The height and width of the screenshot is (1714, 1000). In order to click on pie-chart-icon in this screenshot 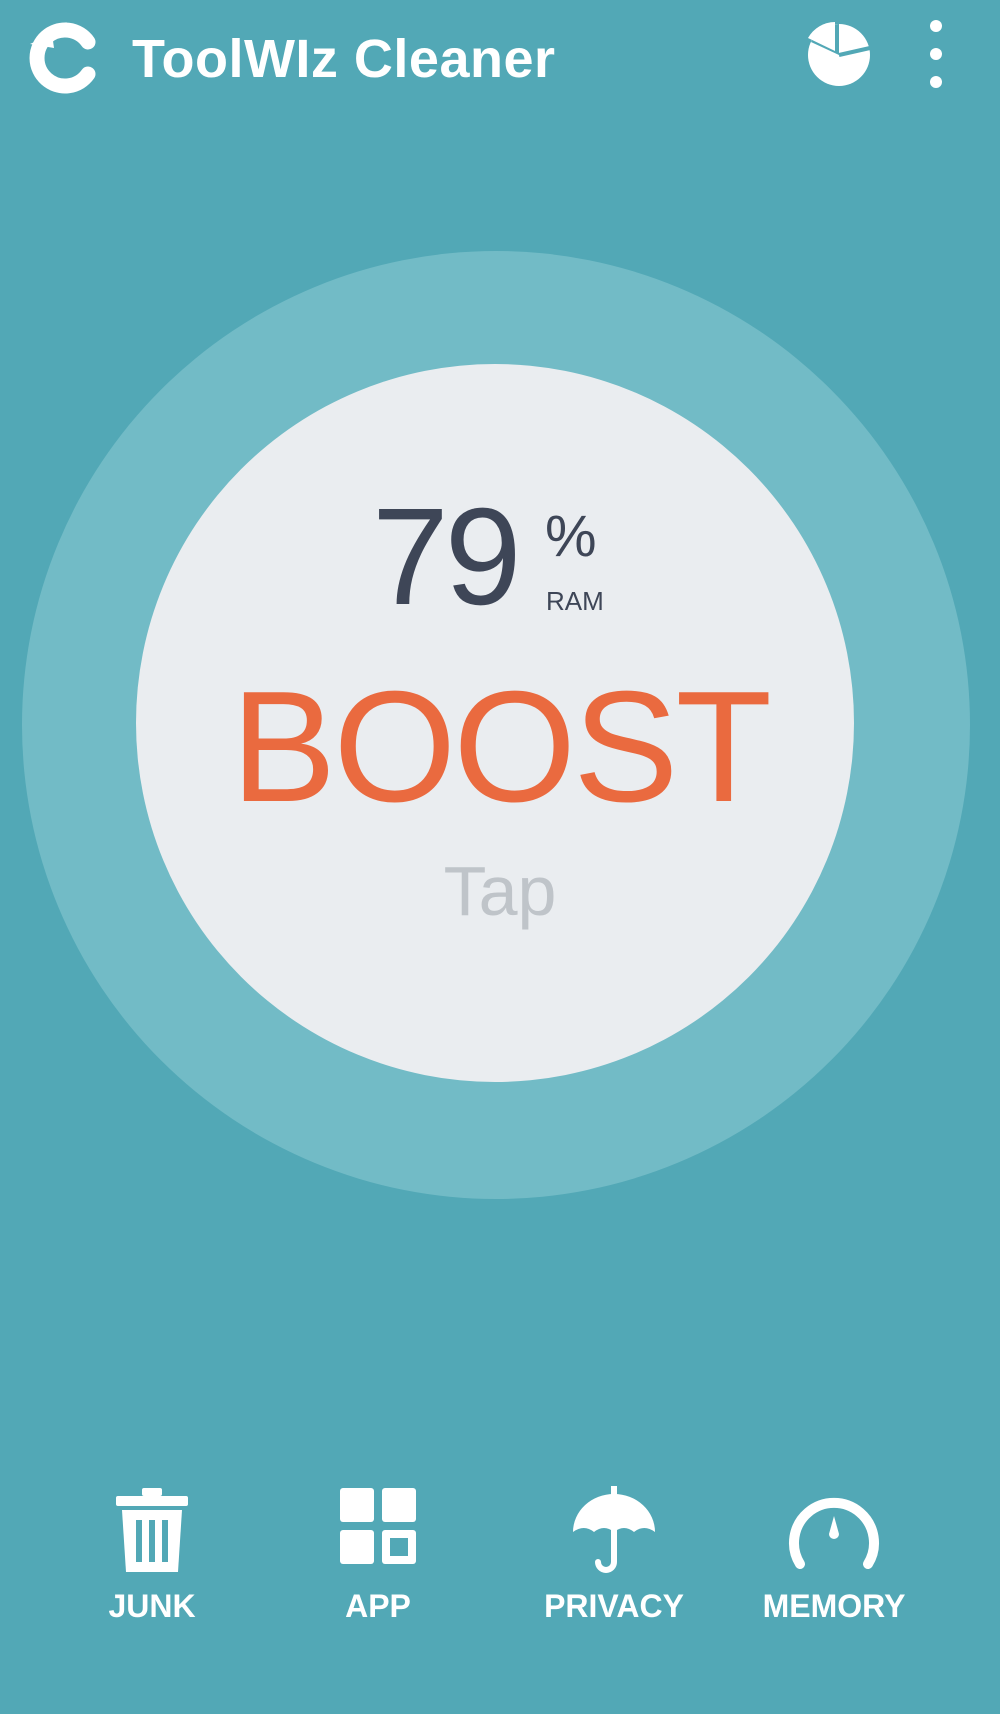, I will do `click(839, 53)`.